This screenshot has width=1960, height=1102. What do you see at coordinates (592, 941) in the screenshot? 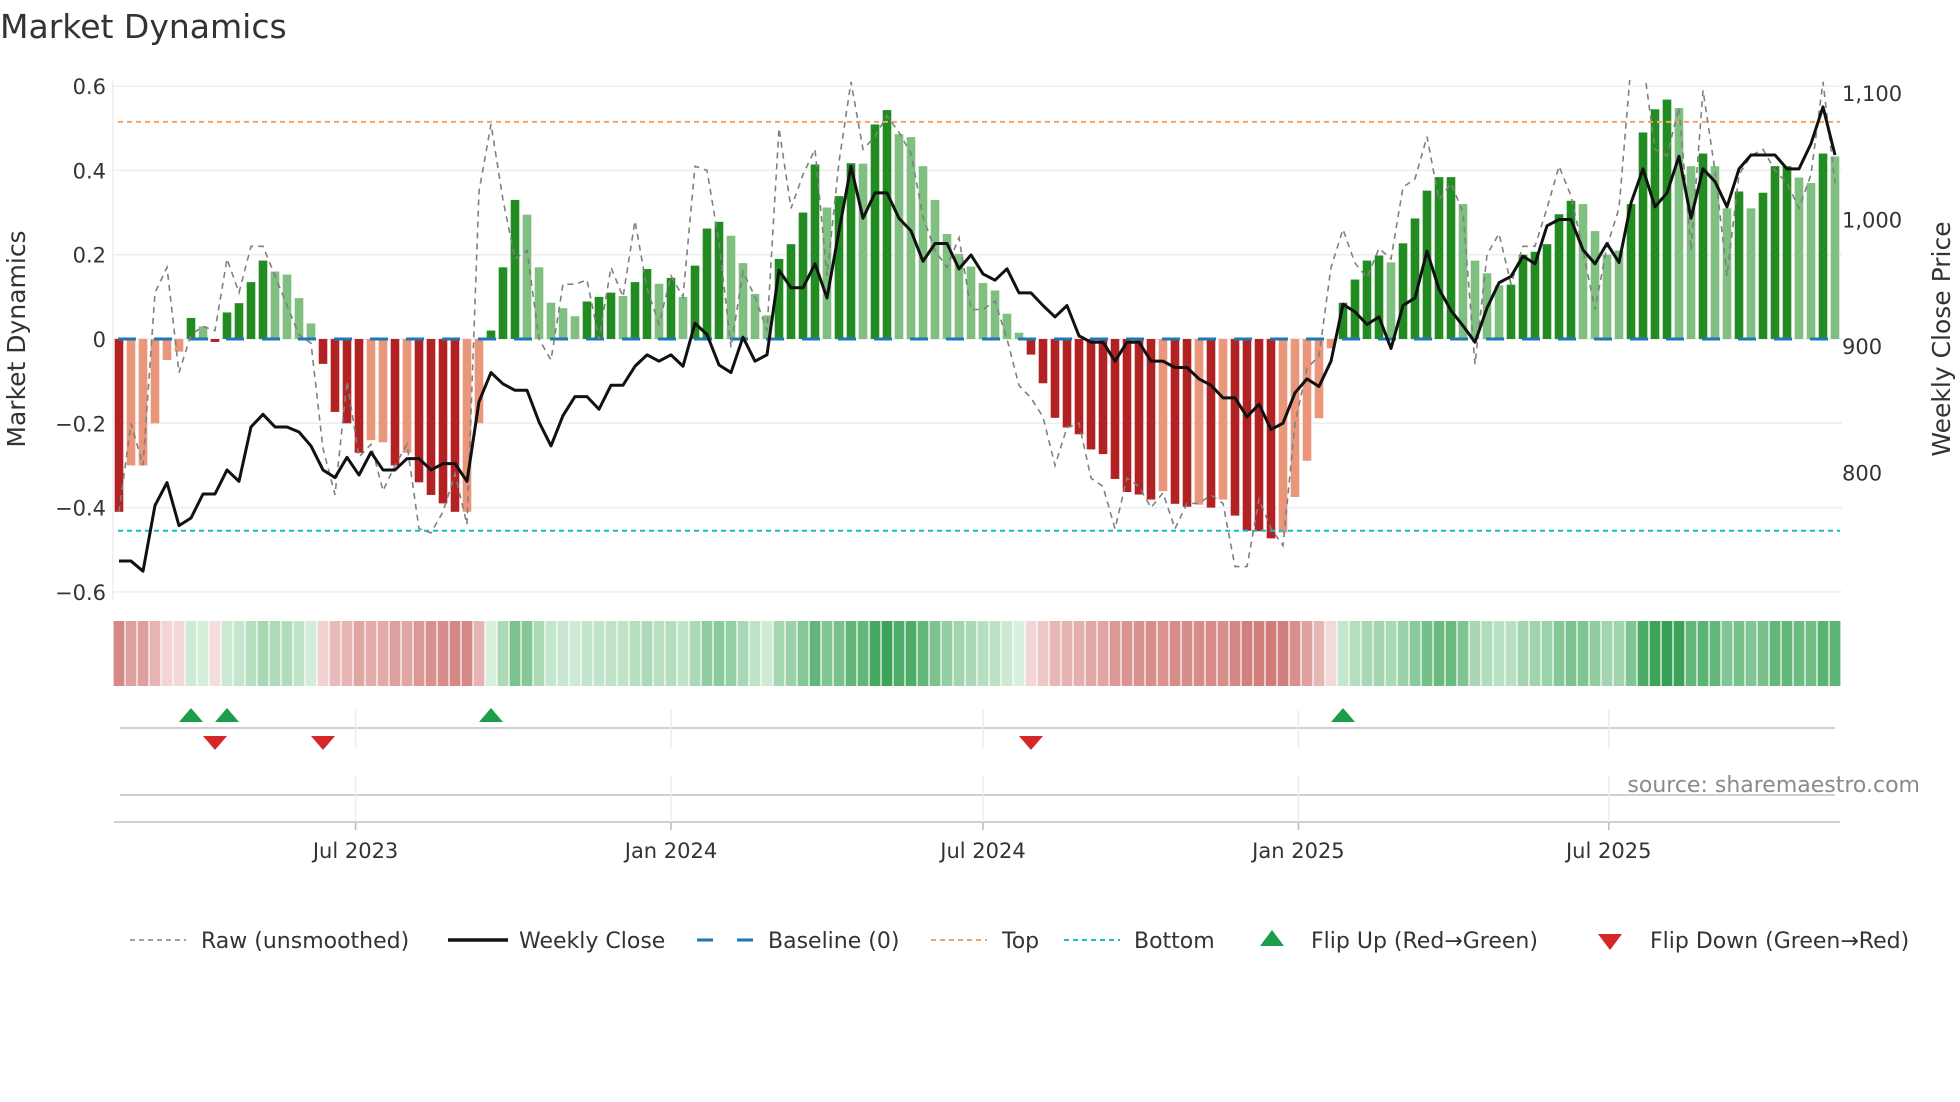
I see `legend-label: Weekly Close` at bounding box center [592, 941].